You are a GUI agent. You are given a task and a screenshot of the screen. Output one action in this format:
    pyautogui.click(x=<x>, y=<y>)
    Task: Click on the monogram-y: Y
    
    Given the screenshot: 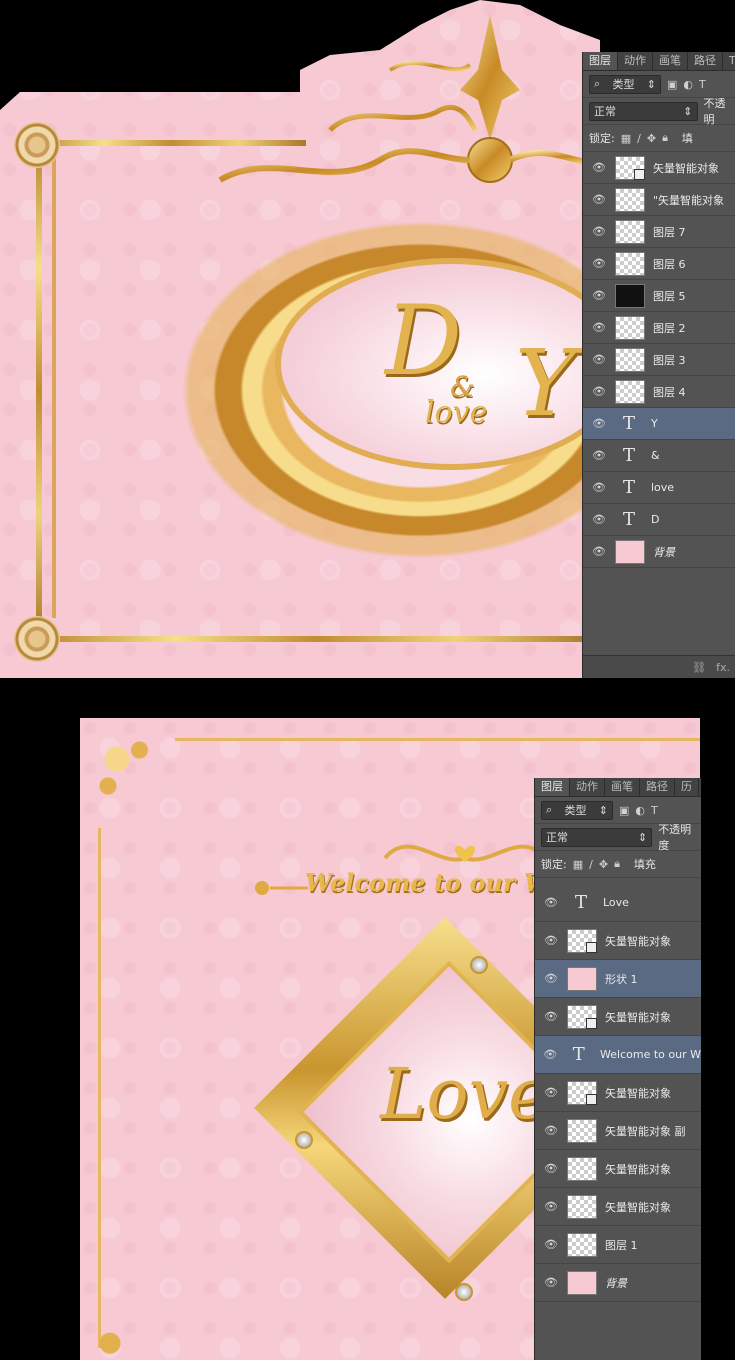 What is the action you would take?
    pyautogui.click(x=545, y=383)
    